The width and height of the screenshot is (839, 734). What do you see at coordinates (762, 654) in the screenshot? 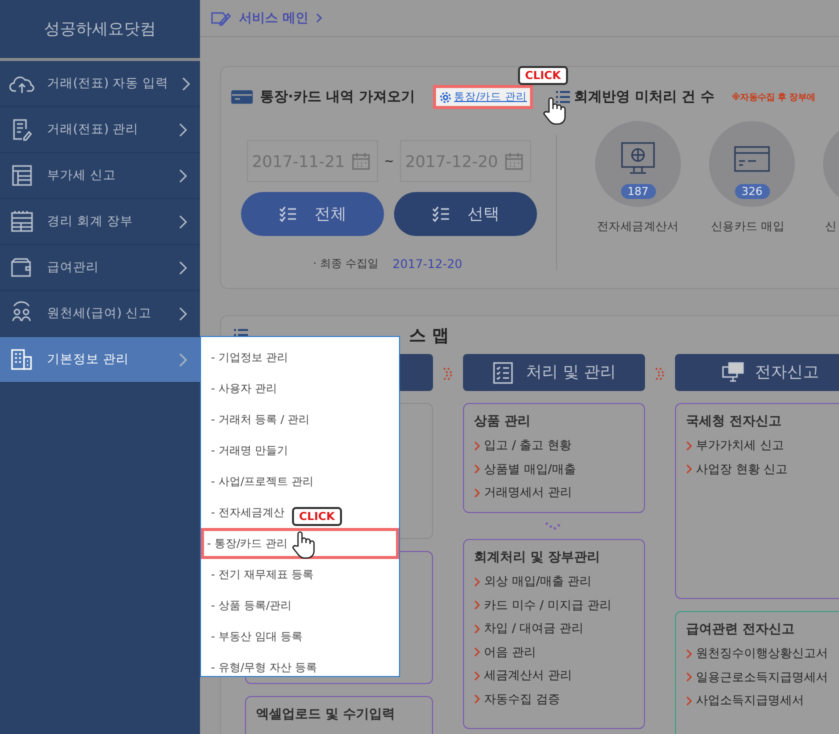
I see `process-link: 원천징수이행상황신고서` at bounding box center [762, 654].